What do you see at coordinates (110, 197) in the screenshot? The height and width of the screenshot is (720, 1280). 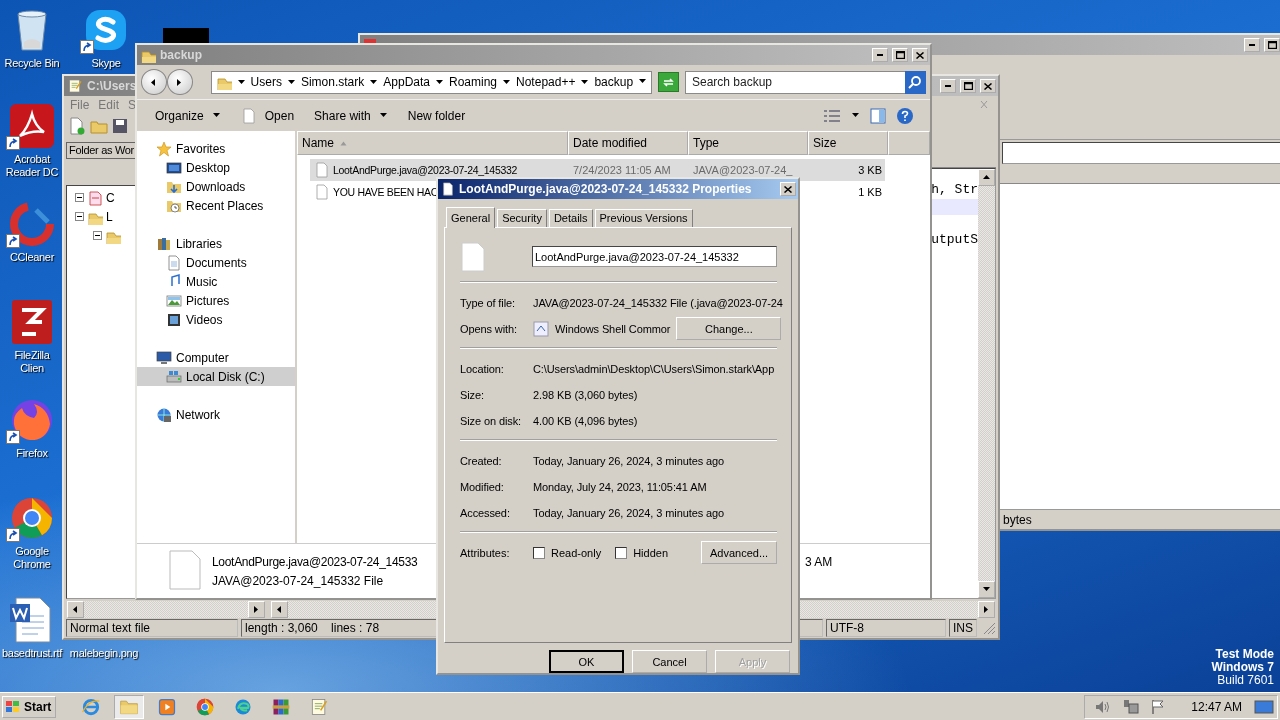 I see `tree-item: C` at bounding box center [110, 197].